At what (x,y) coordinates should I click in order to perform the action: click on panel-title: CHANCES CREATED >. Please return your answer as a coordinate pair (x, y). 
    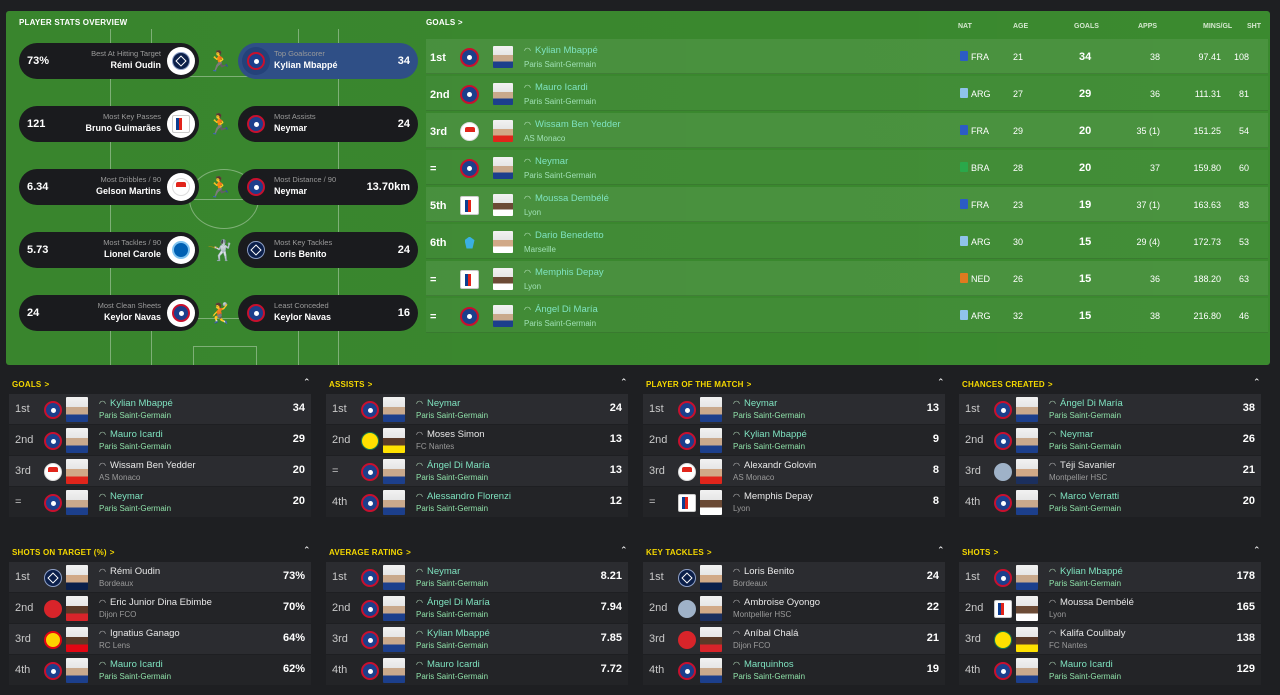
    Looking at the image, I should click on (1007, 384).